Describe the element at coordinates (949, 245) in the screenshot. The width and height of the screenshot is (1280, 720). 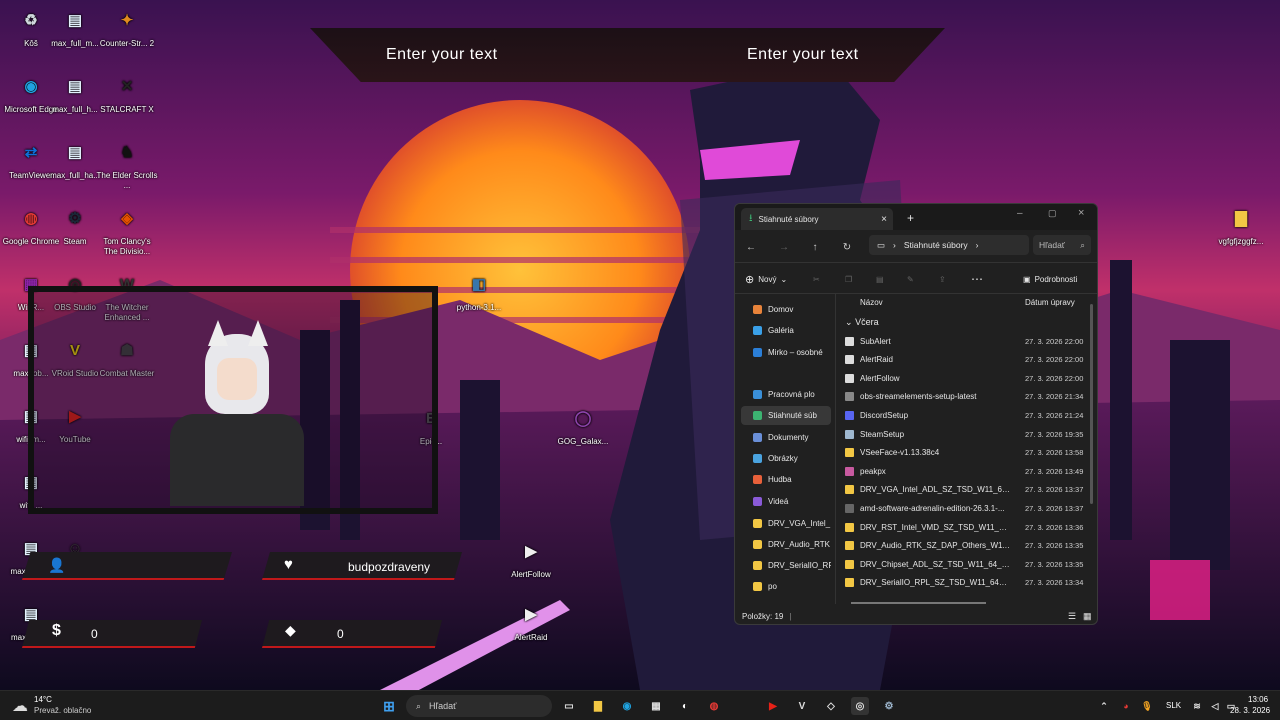
I see `address-bar: ▭ › Stiahnuté súbory ›` at that location.